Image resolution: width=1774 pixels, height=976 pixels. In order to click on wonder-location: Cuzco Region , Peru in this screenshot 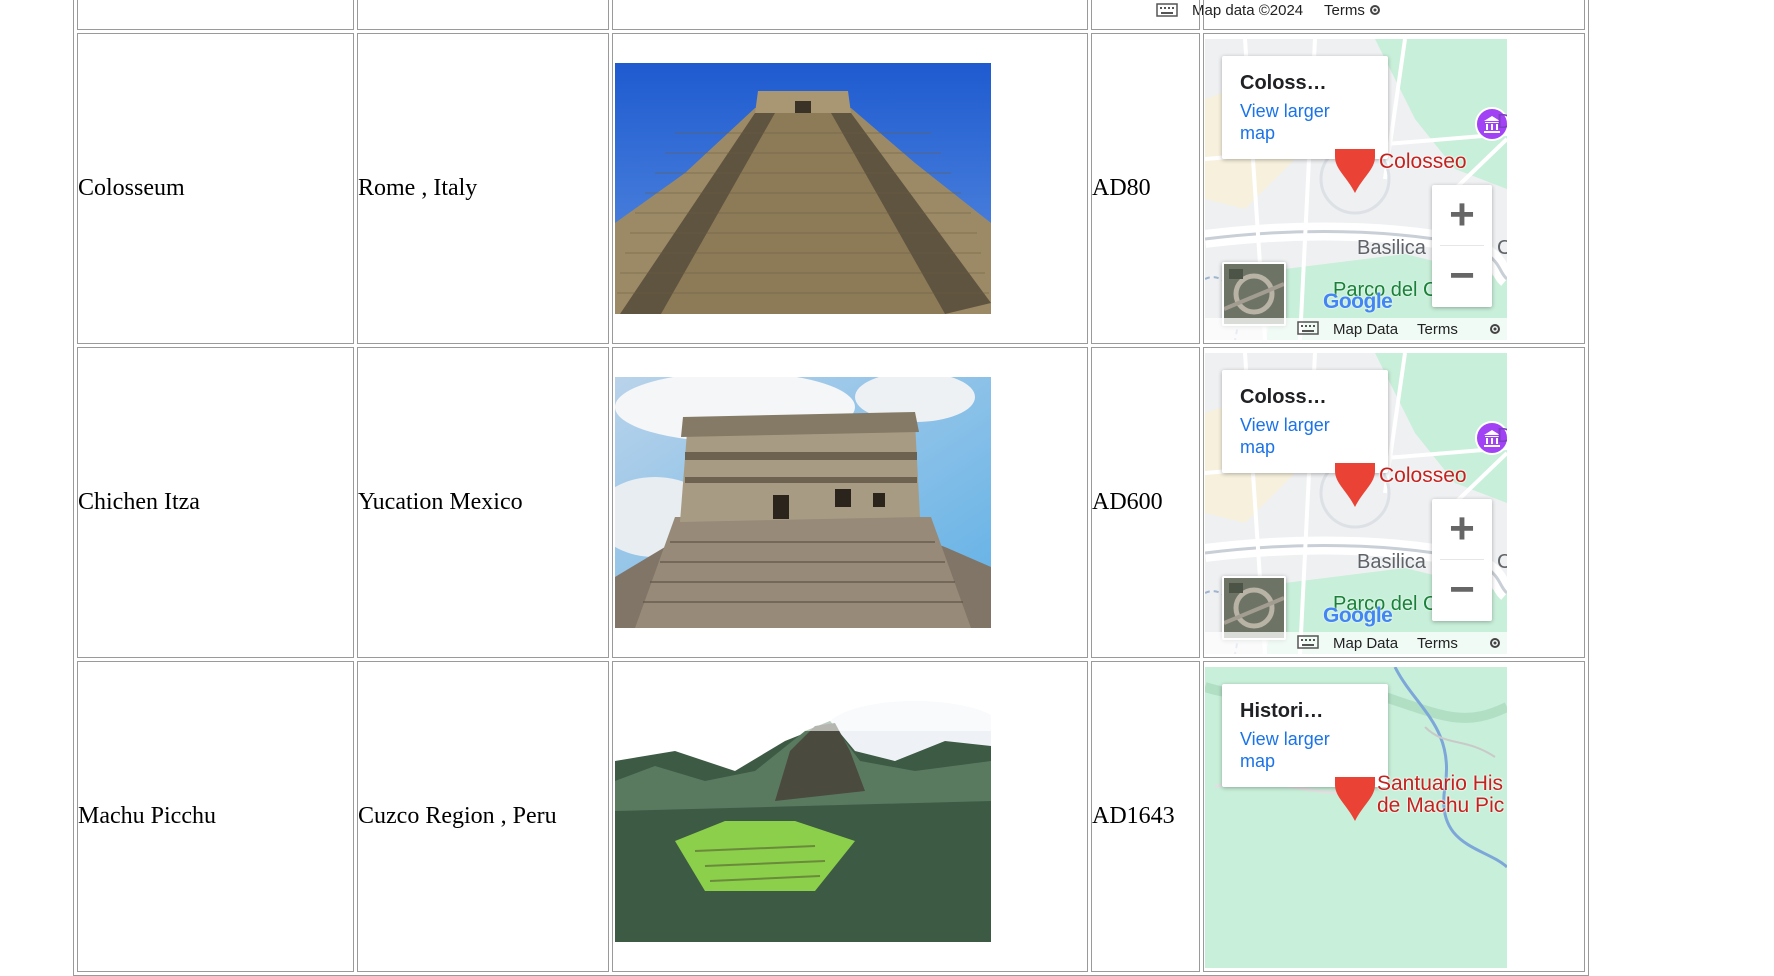, I will do `click(483, 816)`.